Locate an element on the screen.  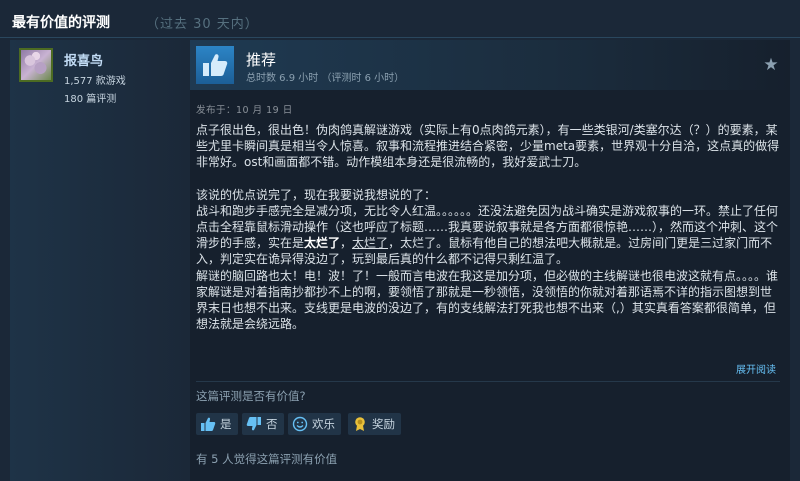
smile-icon is located at coordinates (300, 424).